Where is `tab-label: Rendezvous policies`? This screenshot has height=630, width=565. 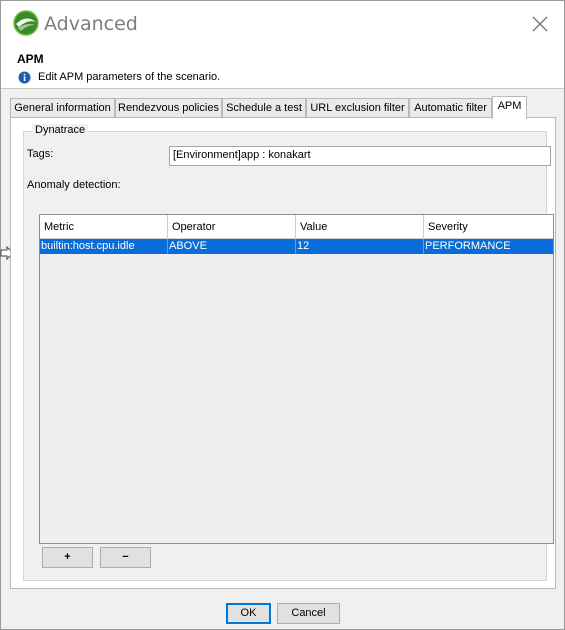 tab-label: Rendezvous policies is located at coordinates (168, 108).